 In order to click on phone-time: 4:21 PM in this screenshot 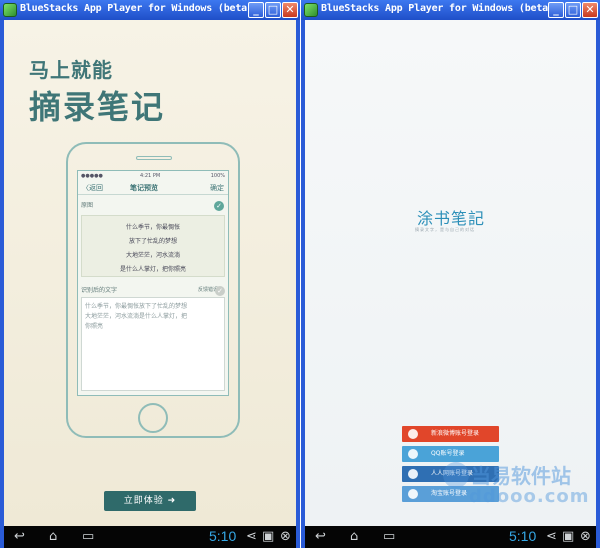, I will do `click(150, 176)`.